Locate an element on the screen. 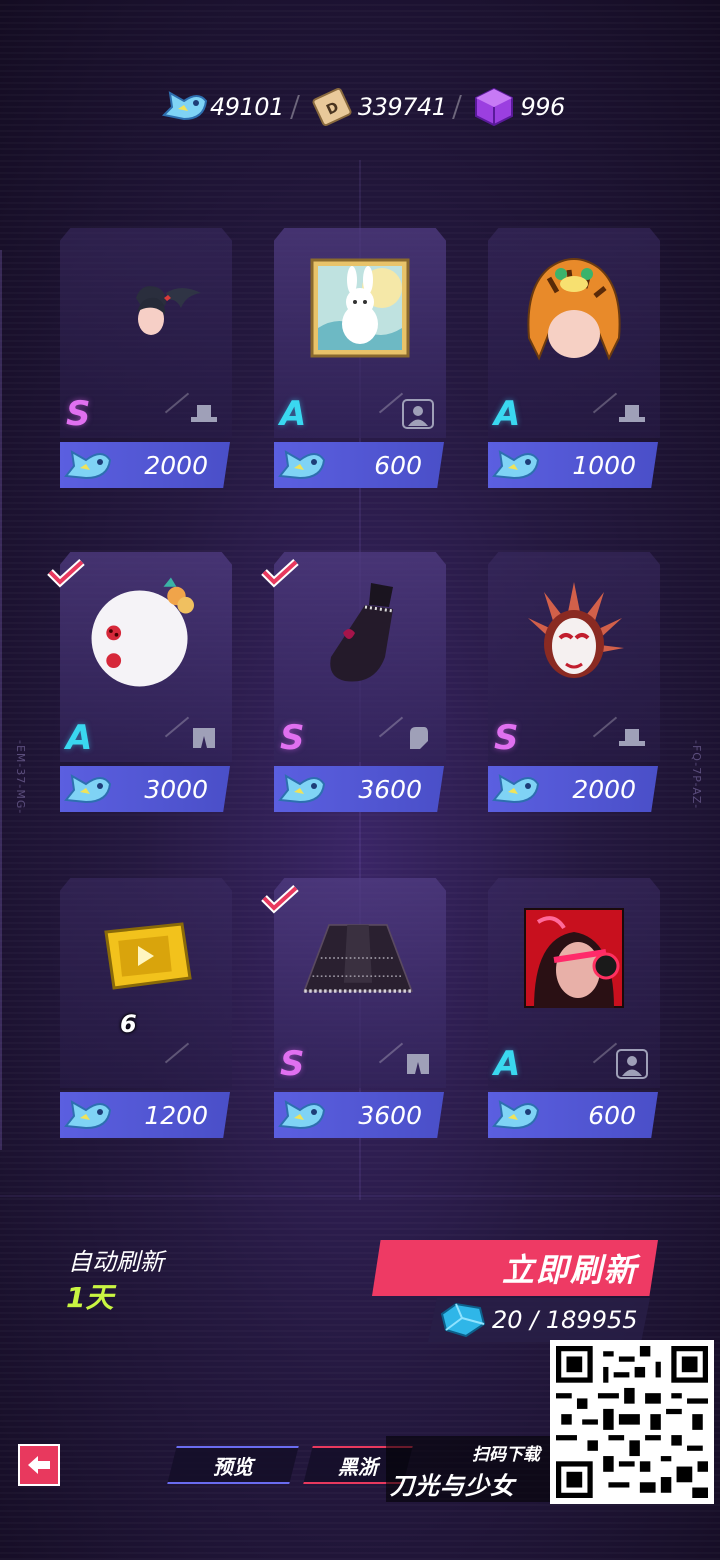 The image size is (720, 1560). shop-item-1: S 2000 is located at coordinates (146, 358).